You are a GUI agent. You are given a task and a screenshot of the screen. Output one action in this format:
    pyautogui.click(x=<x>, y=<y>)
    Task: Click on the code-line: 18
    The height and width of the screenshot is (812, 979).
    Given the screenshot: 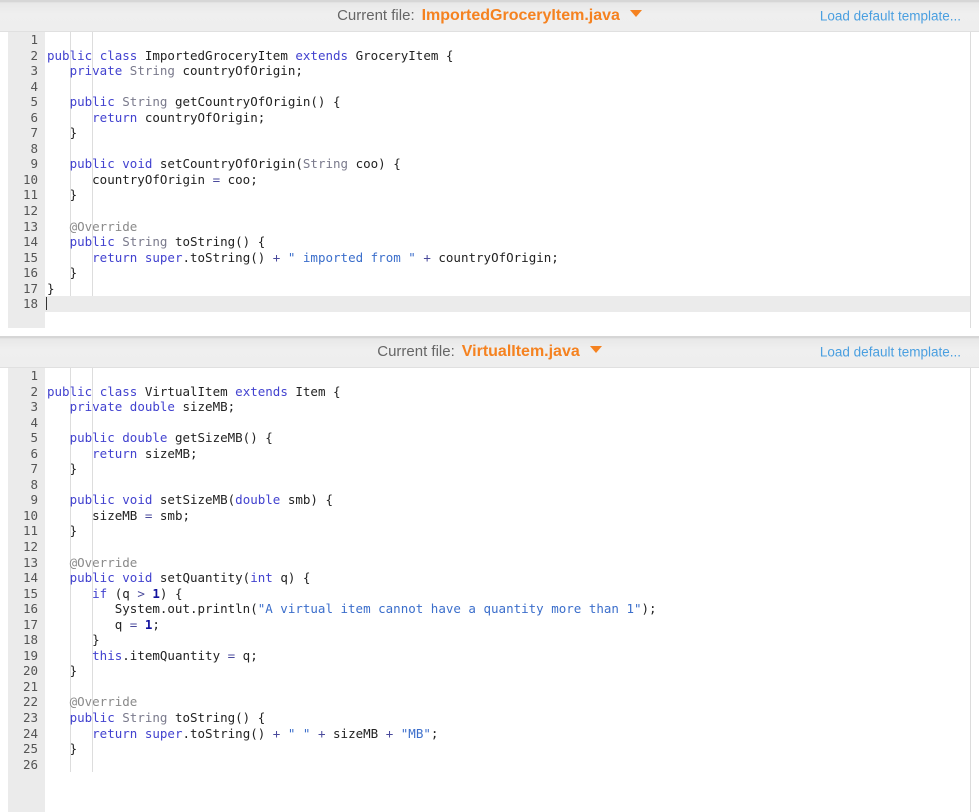 What is the action you would take?
    pyautogui.click(x=485, y=304)
    